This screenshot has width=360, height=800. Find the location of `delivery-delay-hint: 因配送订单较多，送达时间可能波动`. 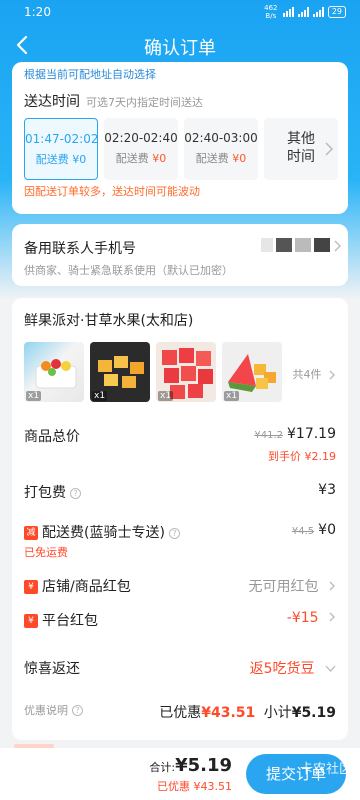

delivery-delay-hint: 因配送订单较多，送达时间可能波动 is located at coordinates (112, 191).